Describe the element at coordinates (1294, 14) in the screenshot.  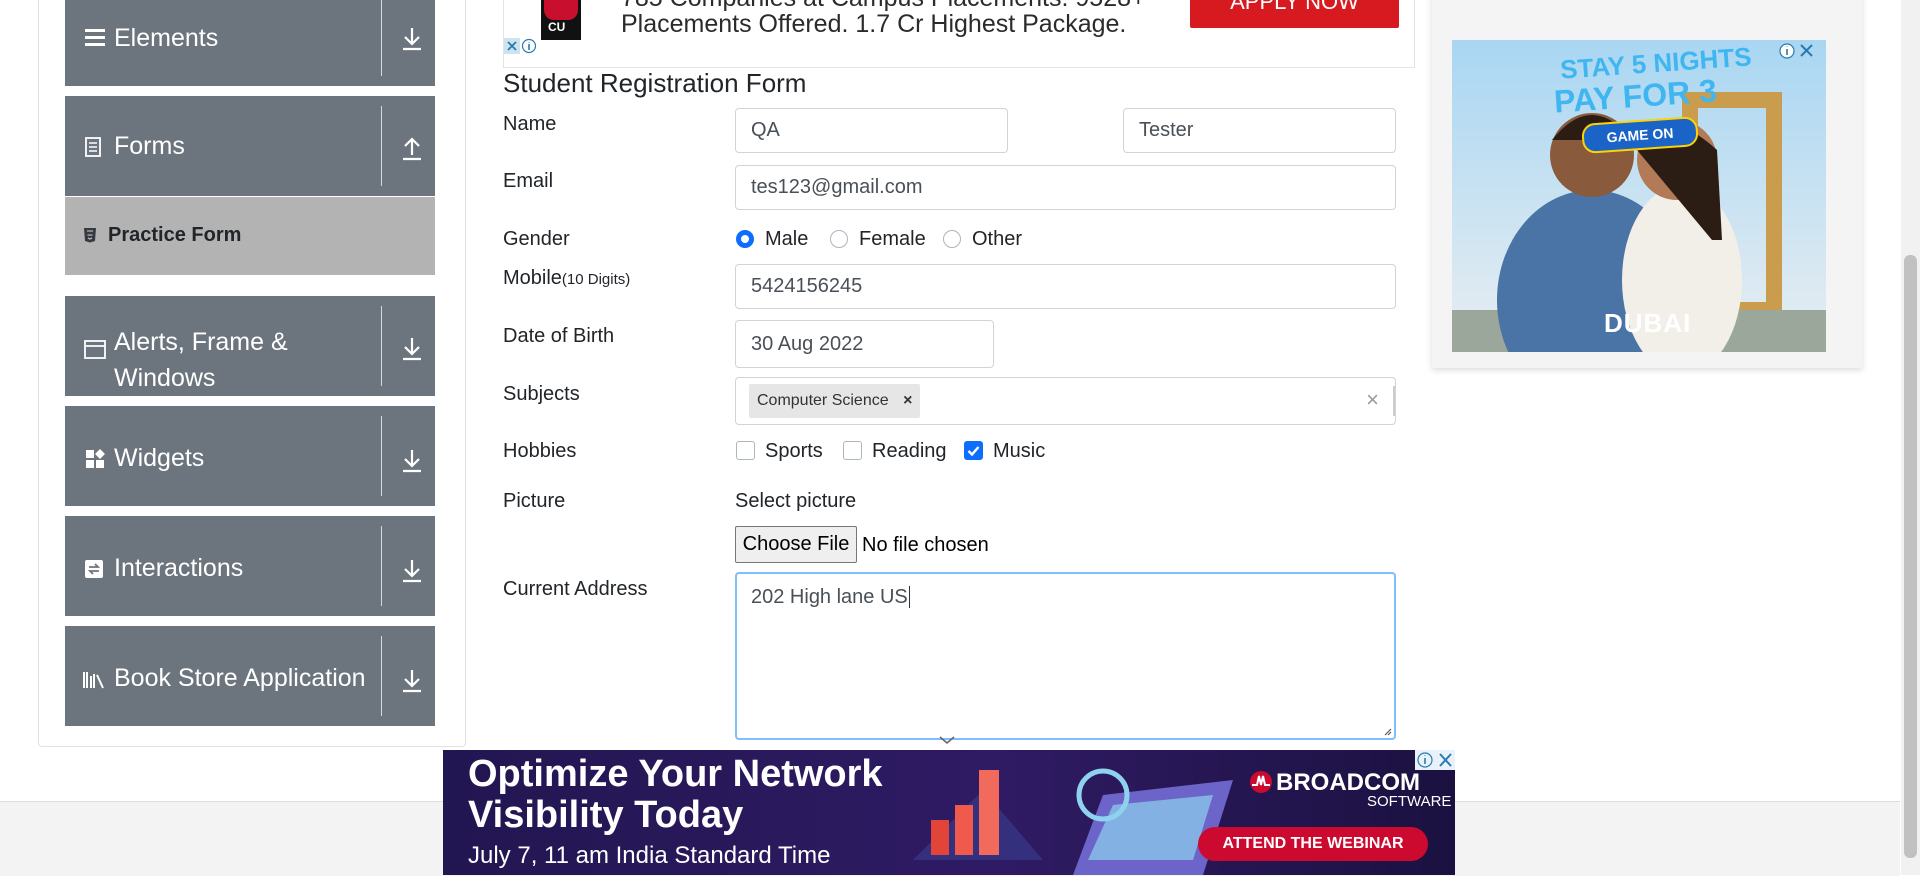
I see `apply-now-button: APPLY NOW` at that location.